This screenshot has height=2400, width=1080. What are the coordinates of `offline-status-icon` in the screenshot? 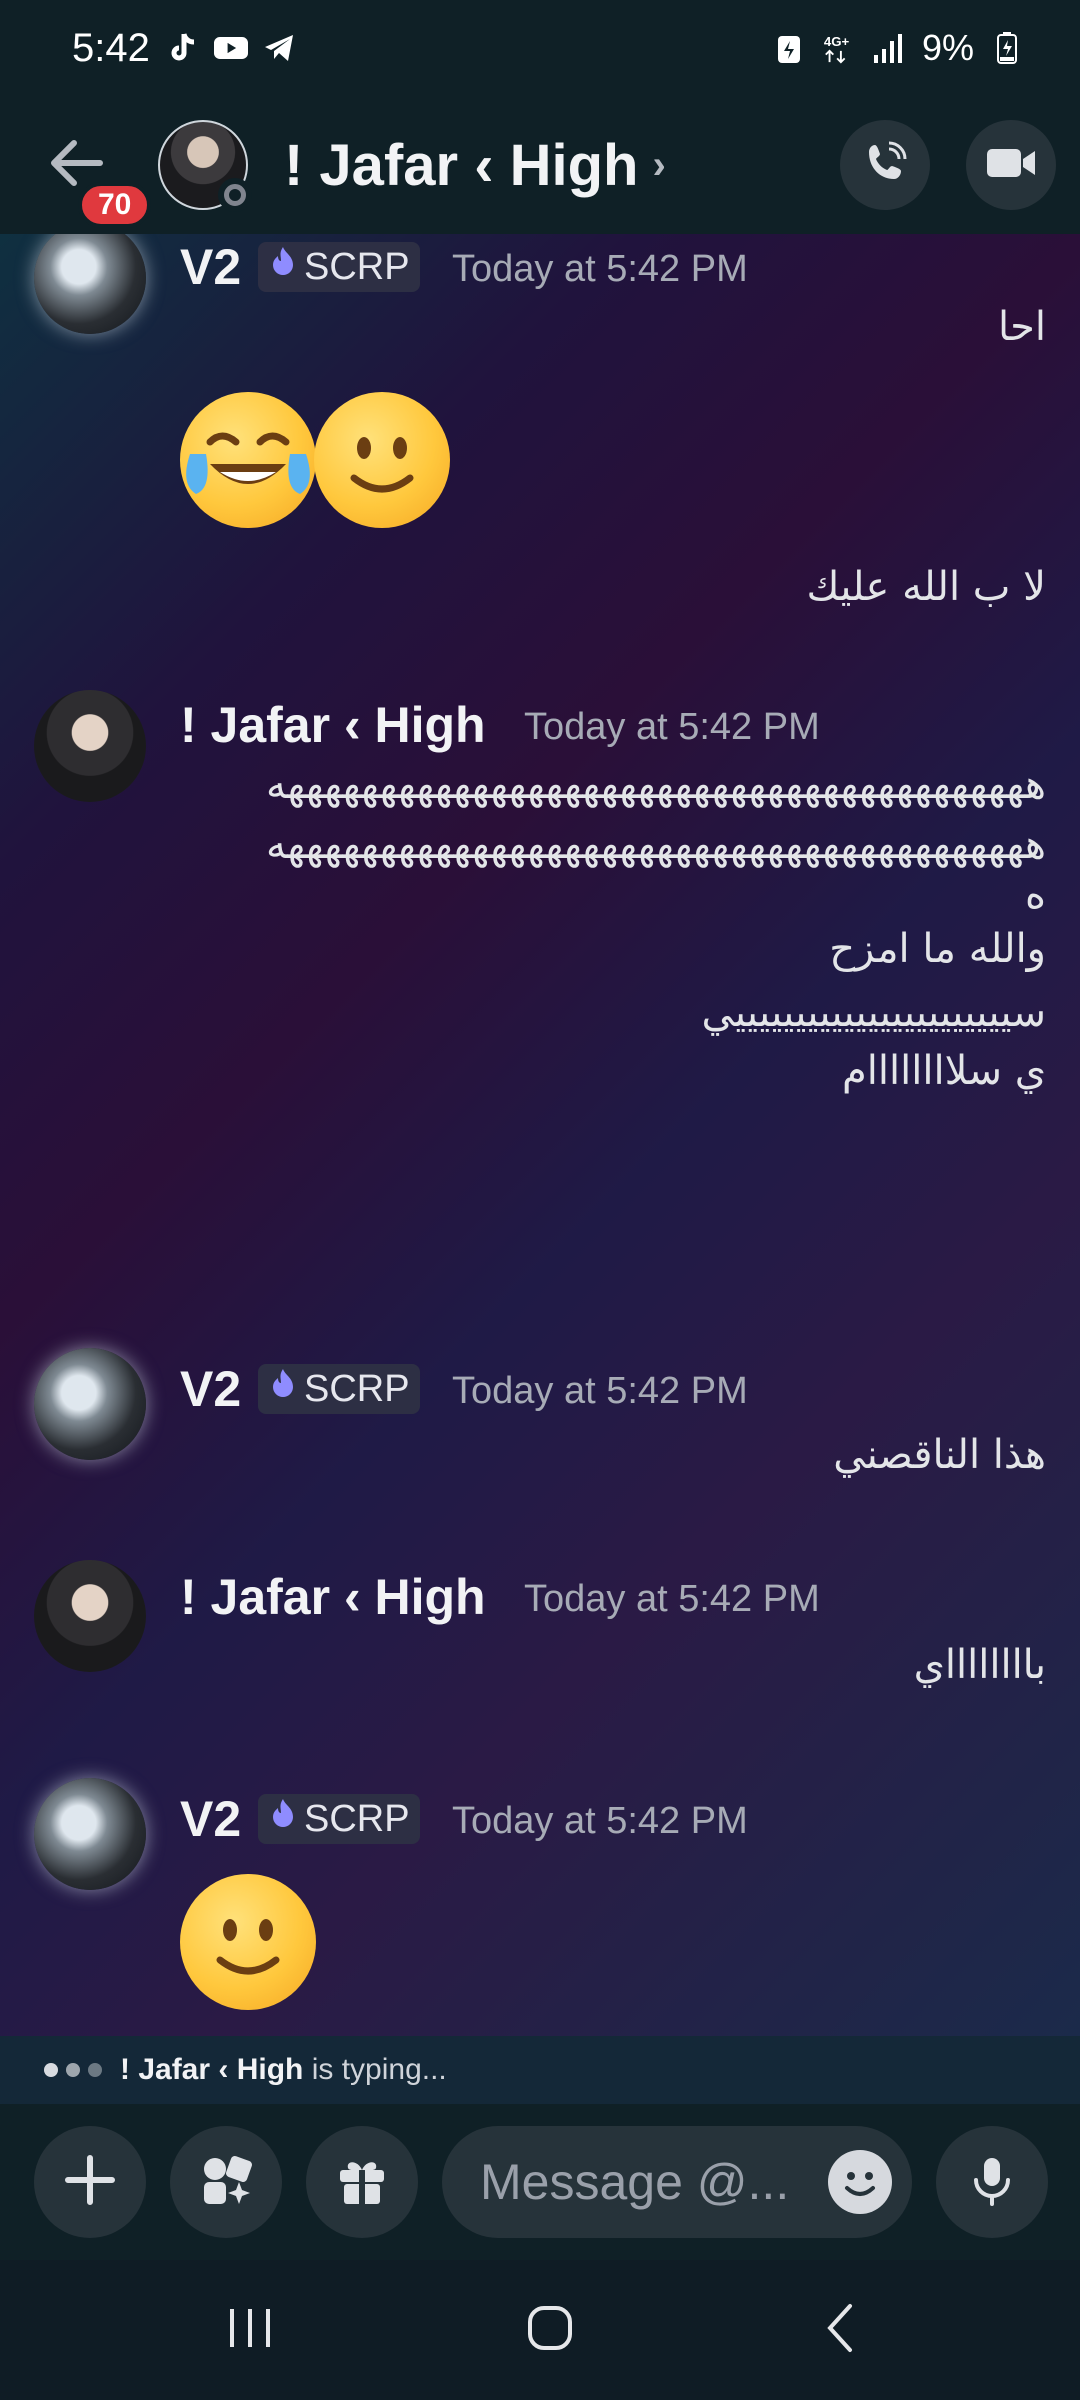 It's located at (235, 195).